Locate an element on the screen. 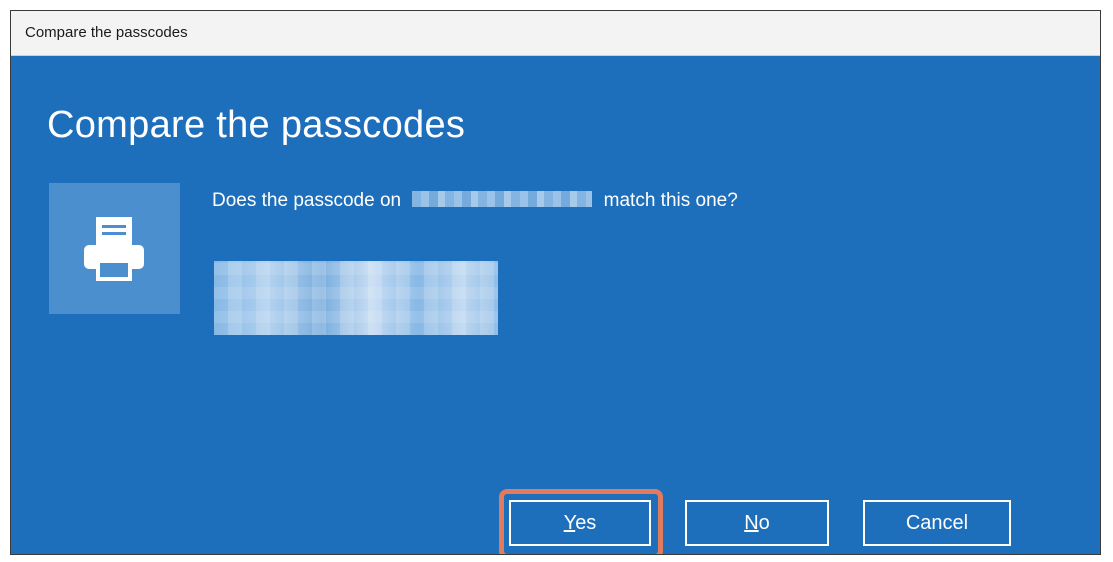  no-accelerator: N is located at coordinates (751, 522).